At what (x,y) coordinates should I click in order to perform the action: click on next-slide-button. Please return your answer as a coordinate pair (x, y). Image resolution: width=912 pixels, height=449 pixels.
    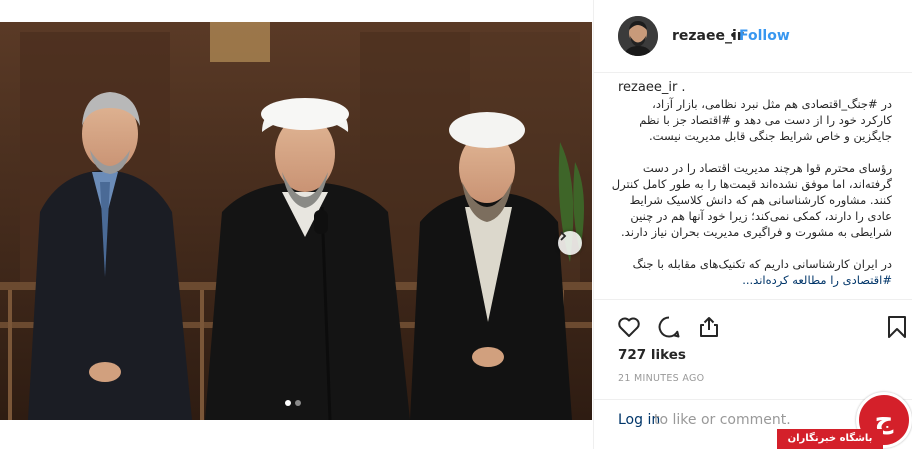
    Looking at the image, I should click on (570, 243).